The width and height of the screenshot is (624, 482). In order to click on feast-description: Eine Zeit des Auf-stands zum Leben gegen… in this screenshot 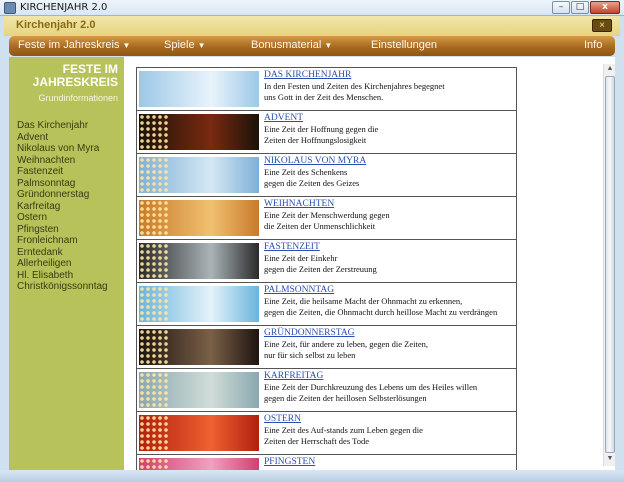, I will do `click(343, 430)`.